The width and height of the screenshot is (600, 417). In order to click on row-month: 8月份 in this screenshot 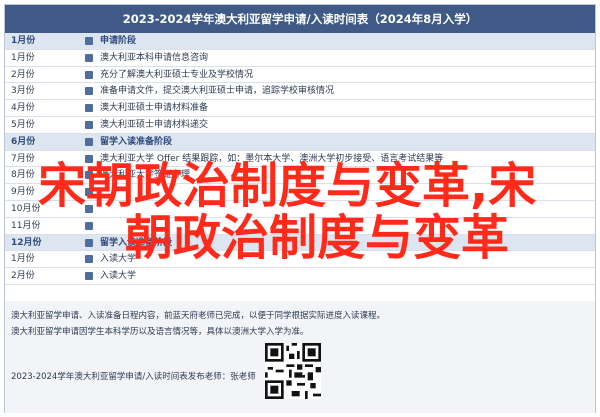, I will do `click(23, 175)`.